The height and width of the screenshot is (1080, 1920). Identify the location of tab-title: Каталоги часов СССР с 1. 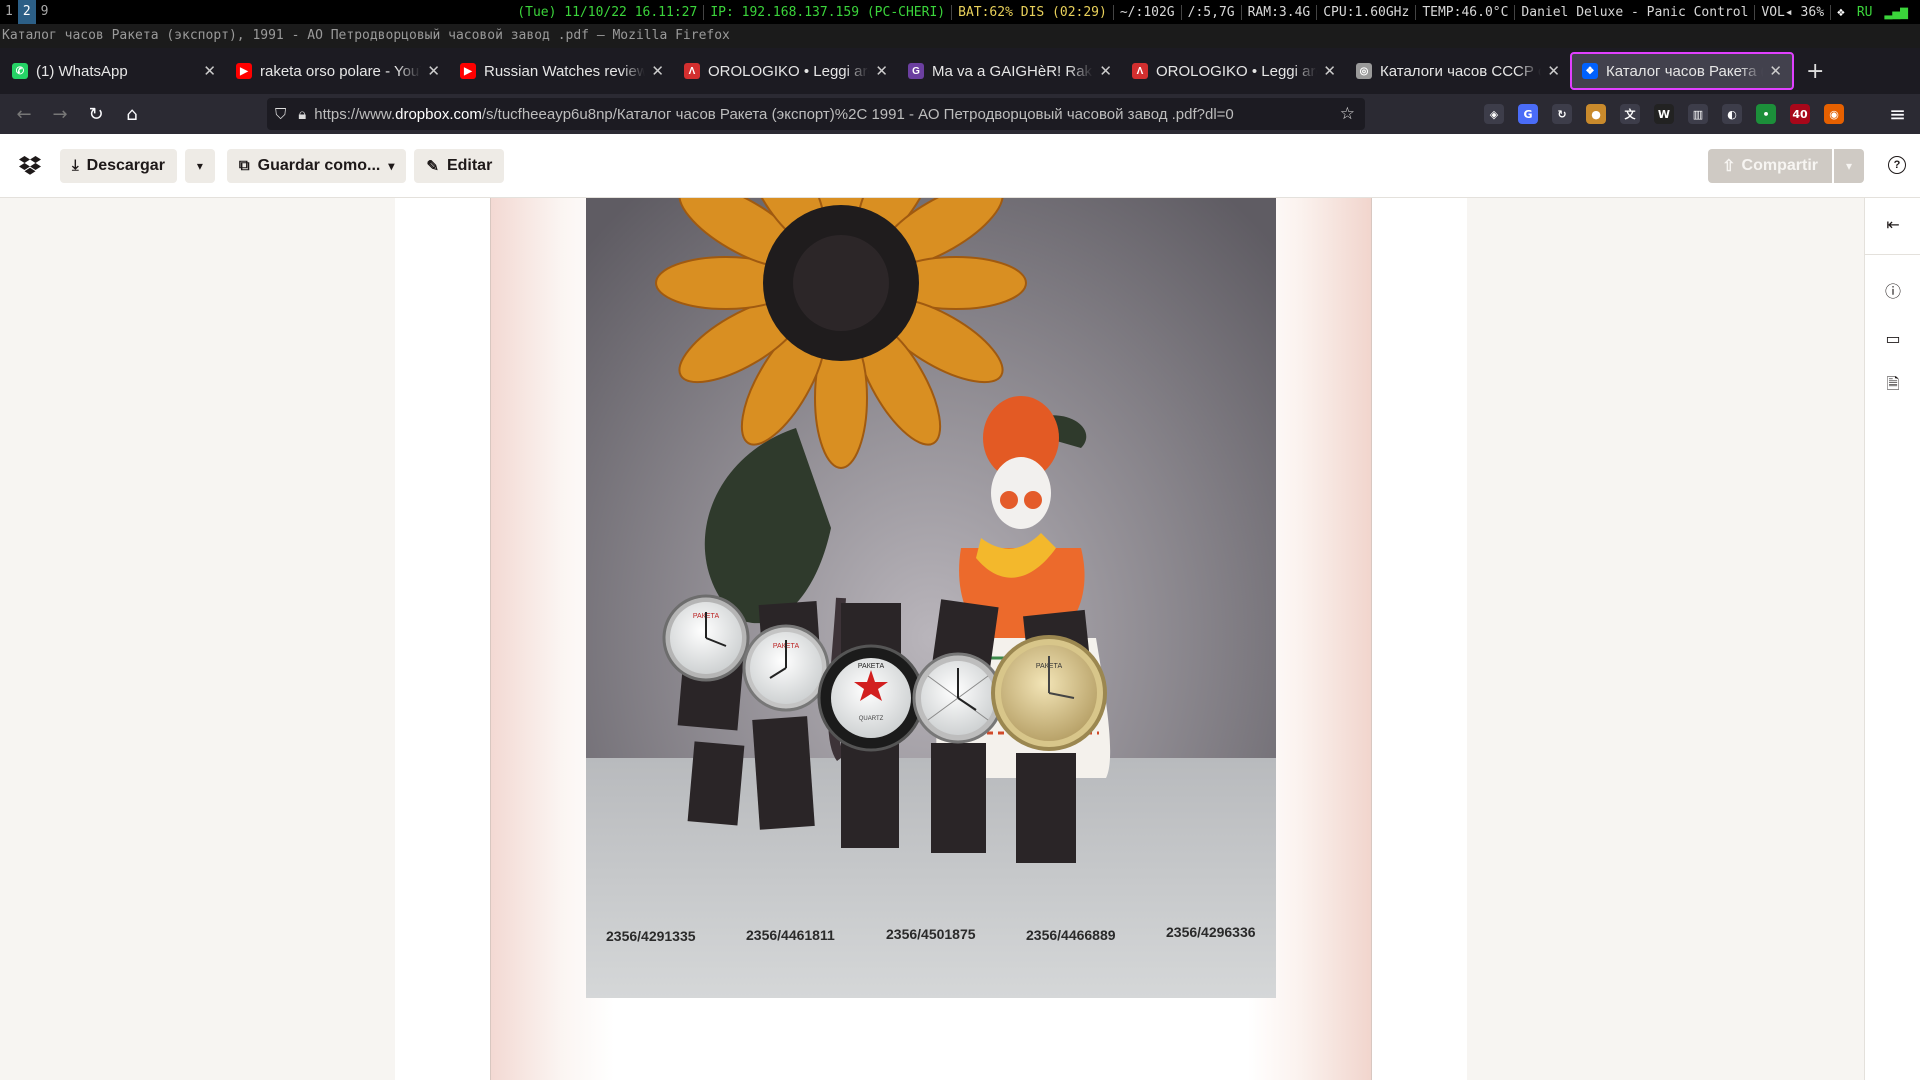
(1461, 71).